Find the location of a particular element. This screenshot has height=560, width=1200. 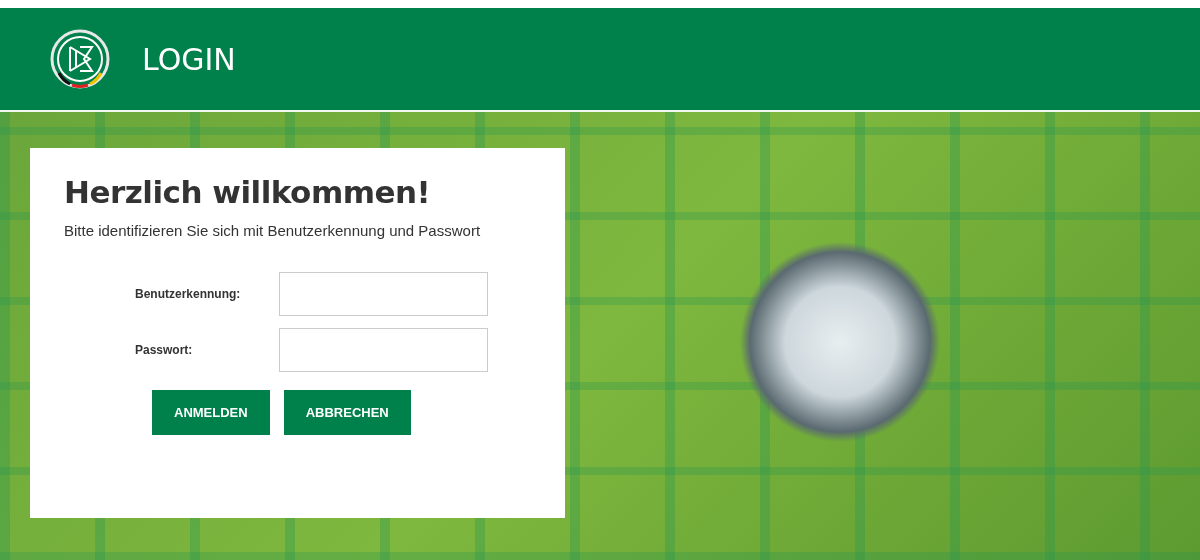

login-button: ANMELDEN is located at coordinates (211, 412).